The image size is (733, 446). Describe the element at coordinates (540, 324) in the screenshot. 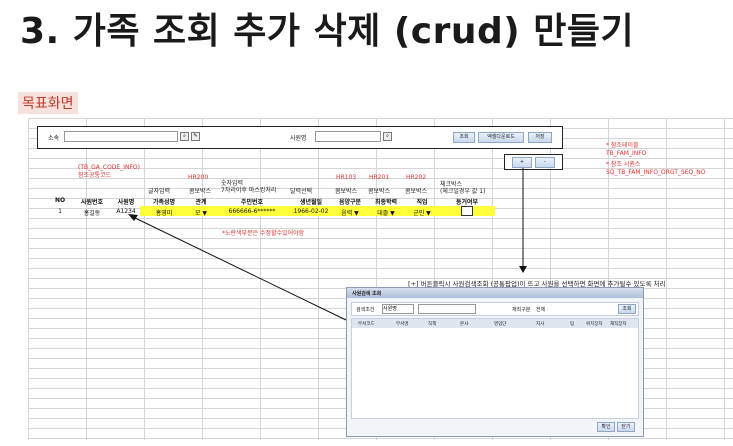

I see `popup-col-branch: 지사` at that location.